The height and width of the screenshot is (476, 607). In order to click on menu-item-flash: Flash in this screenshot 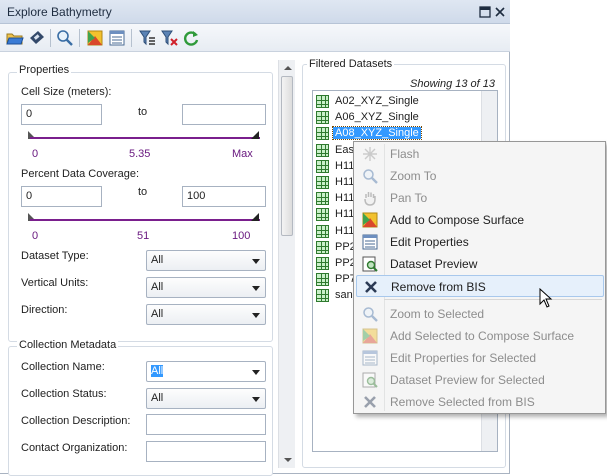, I will do `click(480, 154)`.